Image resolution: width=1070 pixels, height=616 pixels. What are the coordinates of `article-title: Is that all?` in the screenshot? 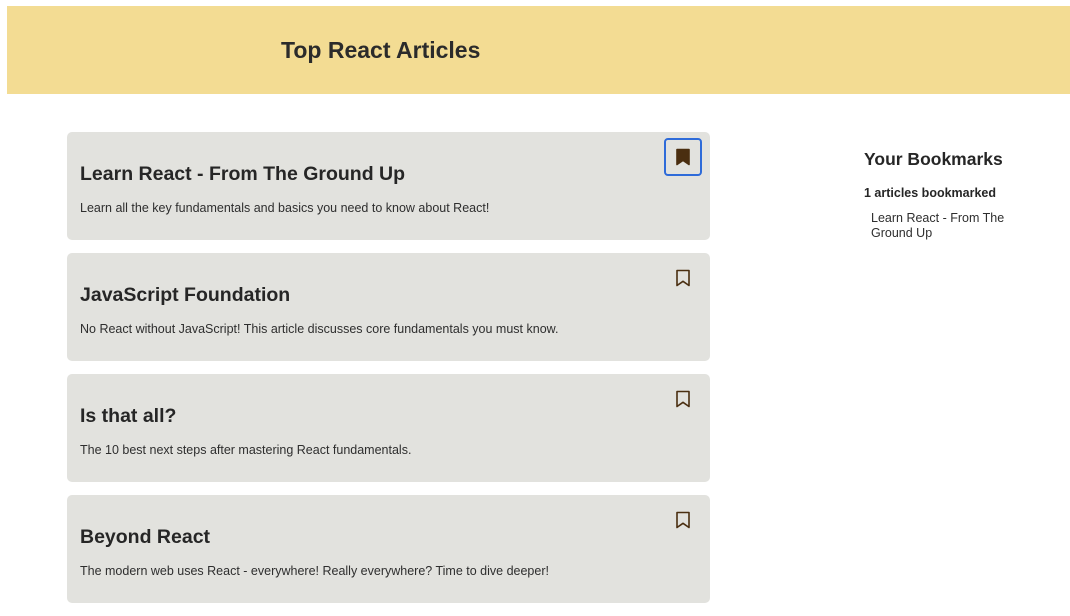 It's located at (128, 416).